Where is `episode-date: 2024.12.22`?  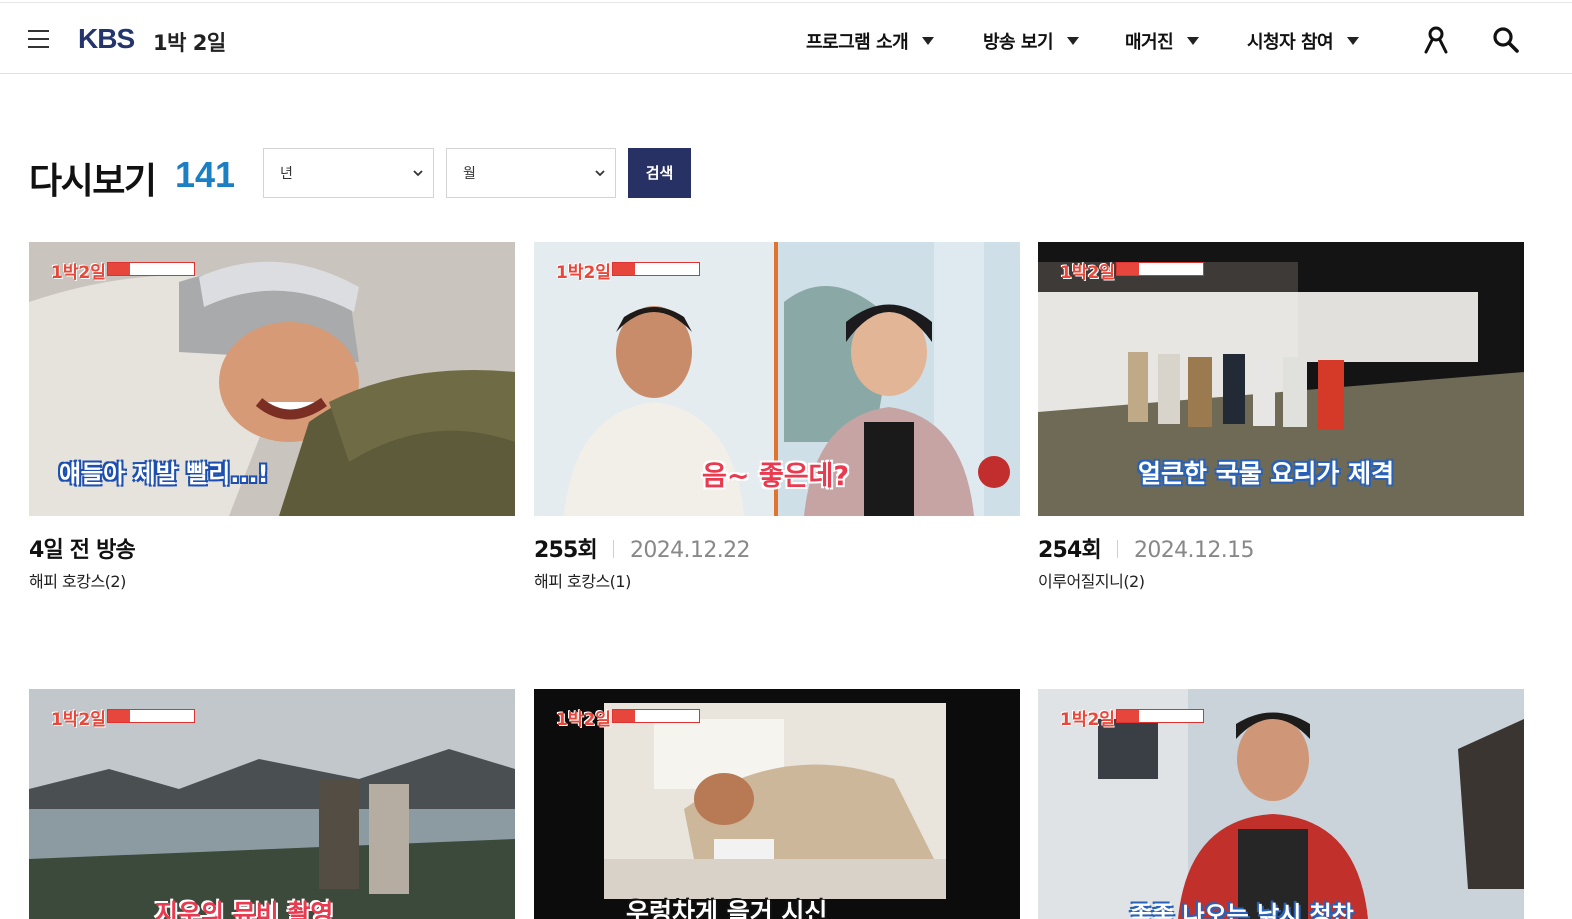
episode-date: 2024.12.22 is located at coordinates (690, 550).